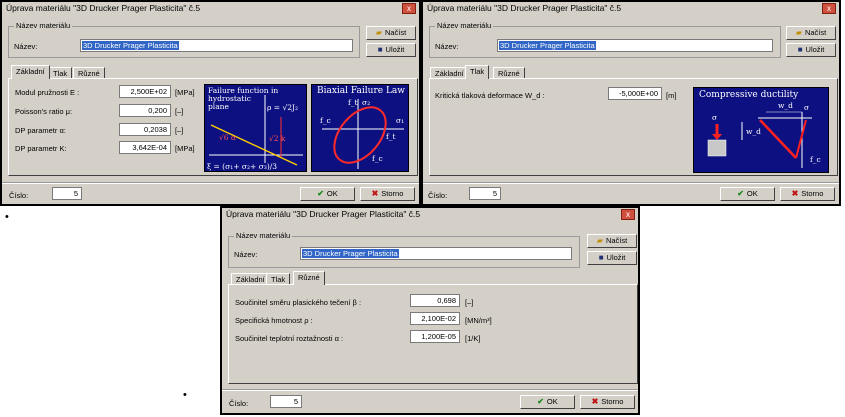 Image resolution: width=845 pixels, height=417 pixels. I want to click on density-input: 2,100E-02, so click(435, 318).